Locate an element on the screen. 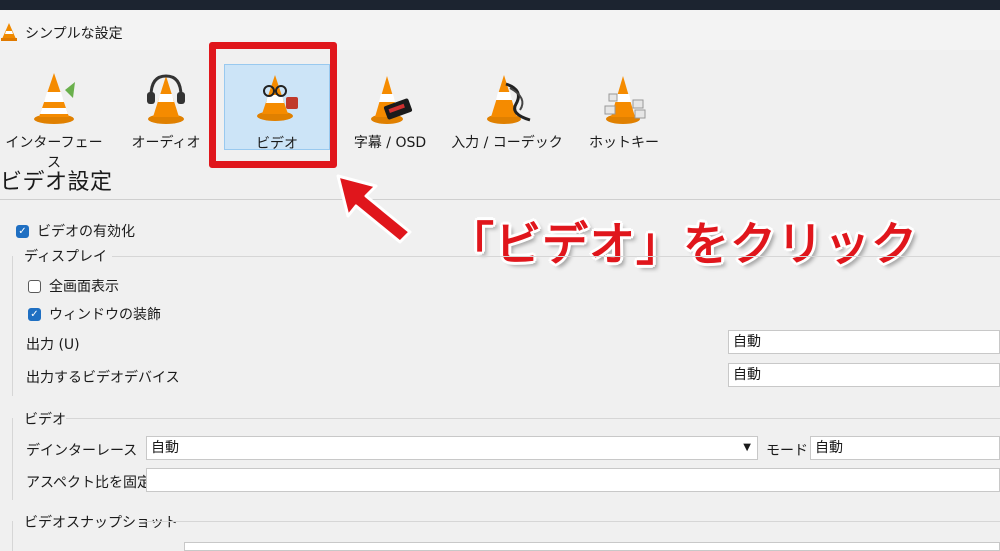  category-audio: オーディオ is located at coordinates (166, 106).